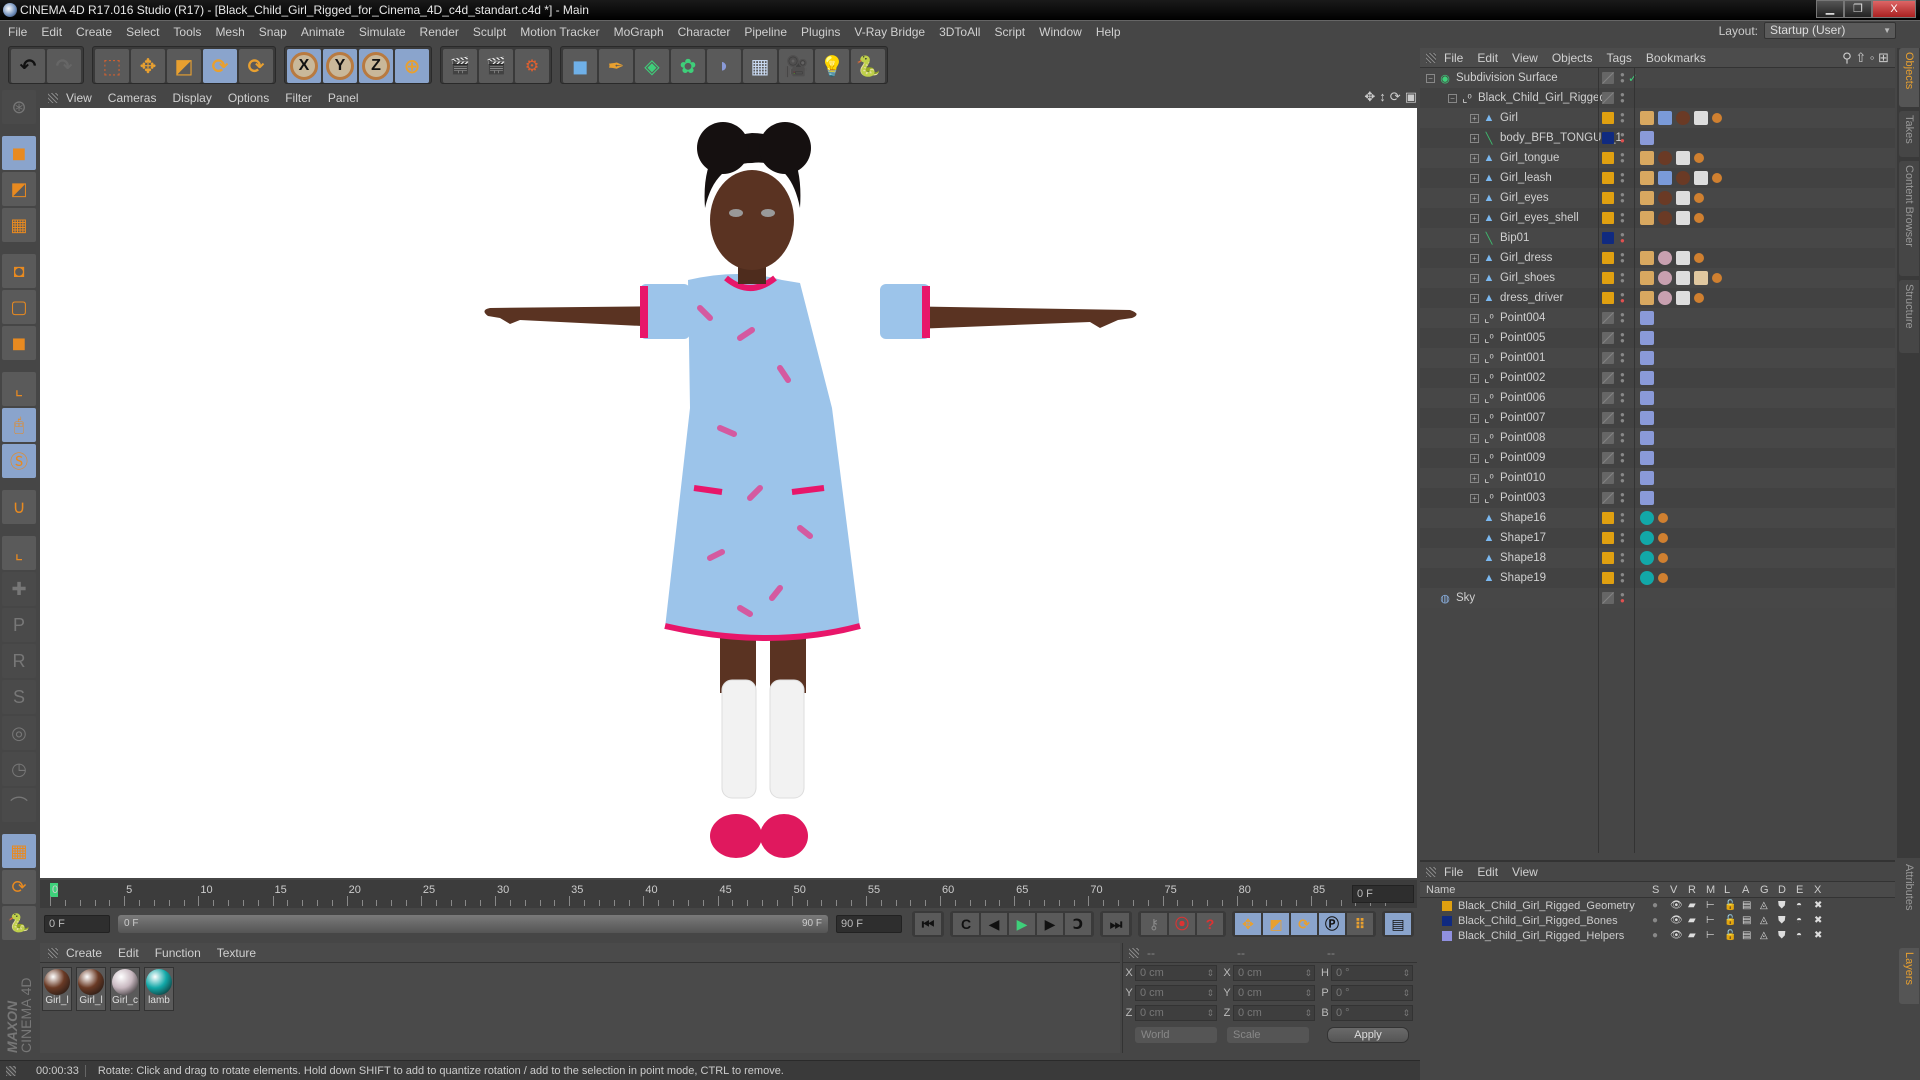 The image size is (1920, 1080). Describe the element at coordinates (1655, 905) in the screenshot. I see `solo-icon: ●` at that location.